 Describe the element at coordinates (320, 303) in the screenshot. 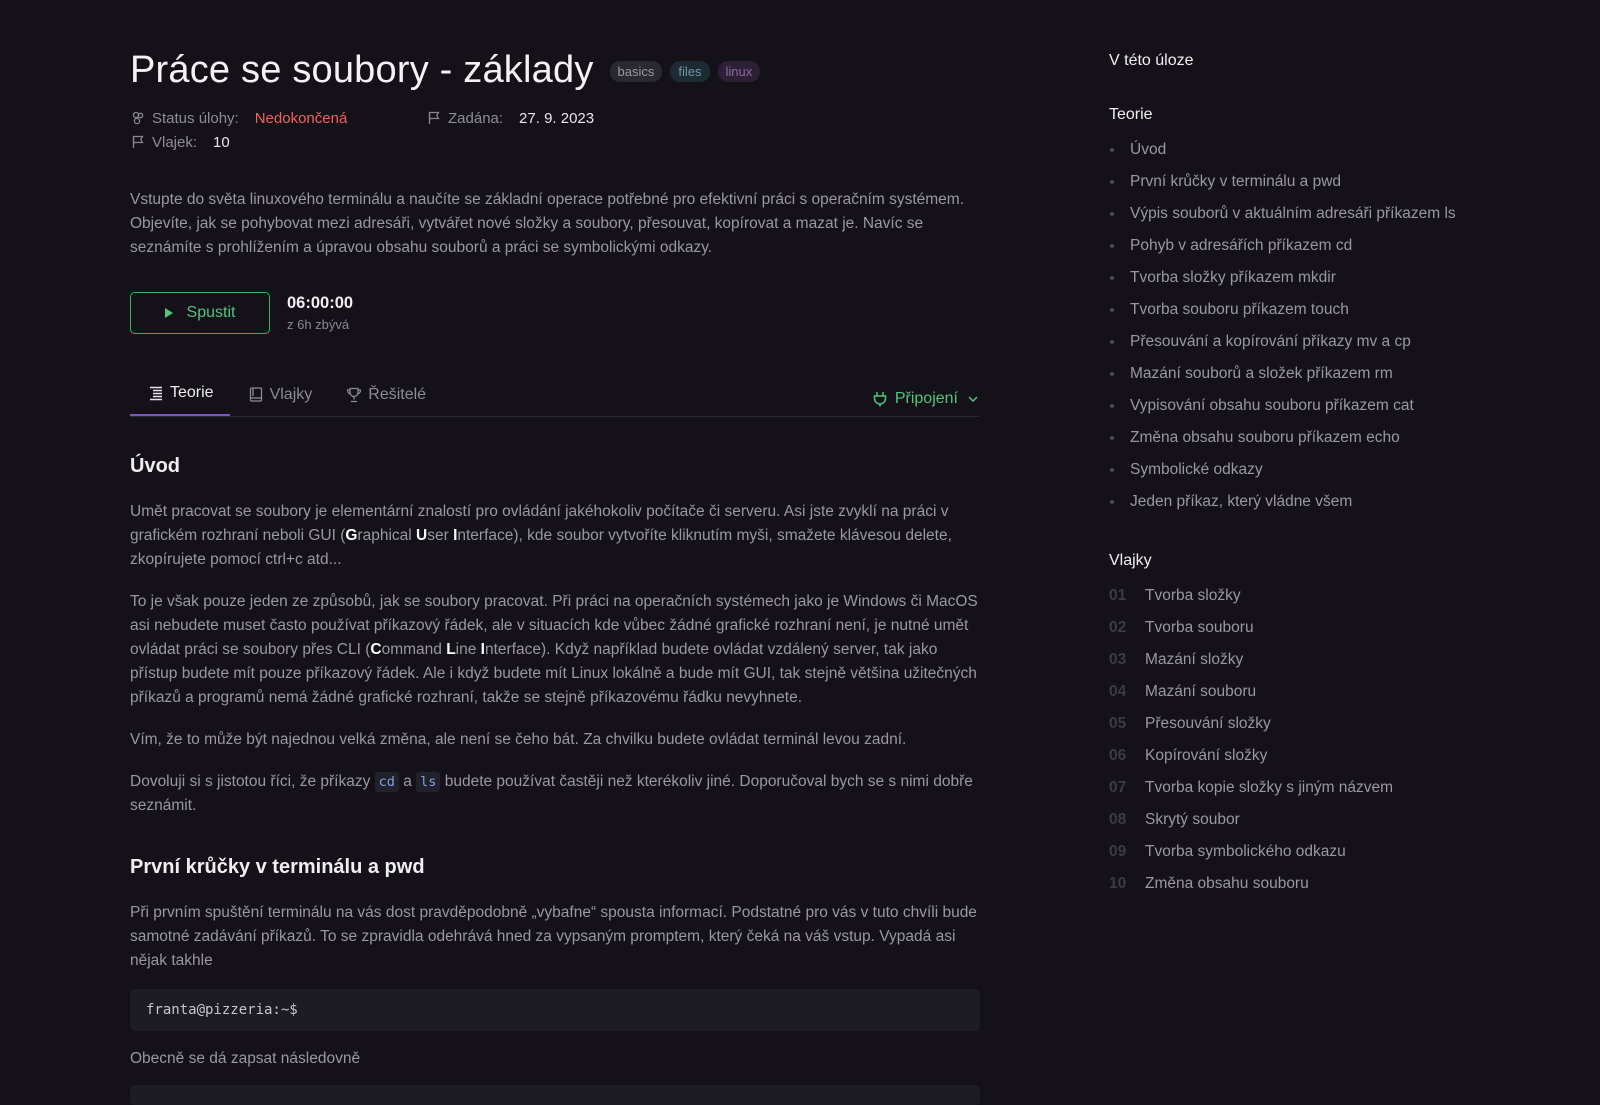

I see `timer-value: 06:00:00` at that location.